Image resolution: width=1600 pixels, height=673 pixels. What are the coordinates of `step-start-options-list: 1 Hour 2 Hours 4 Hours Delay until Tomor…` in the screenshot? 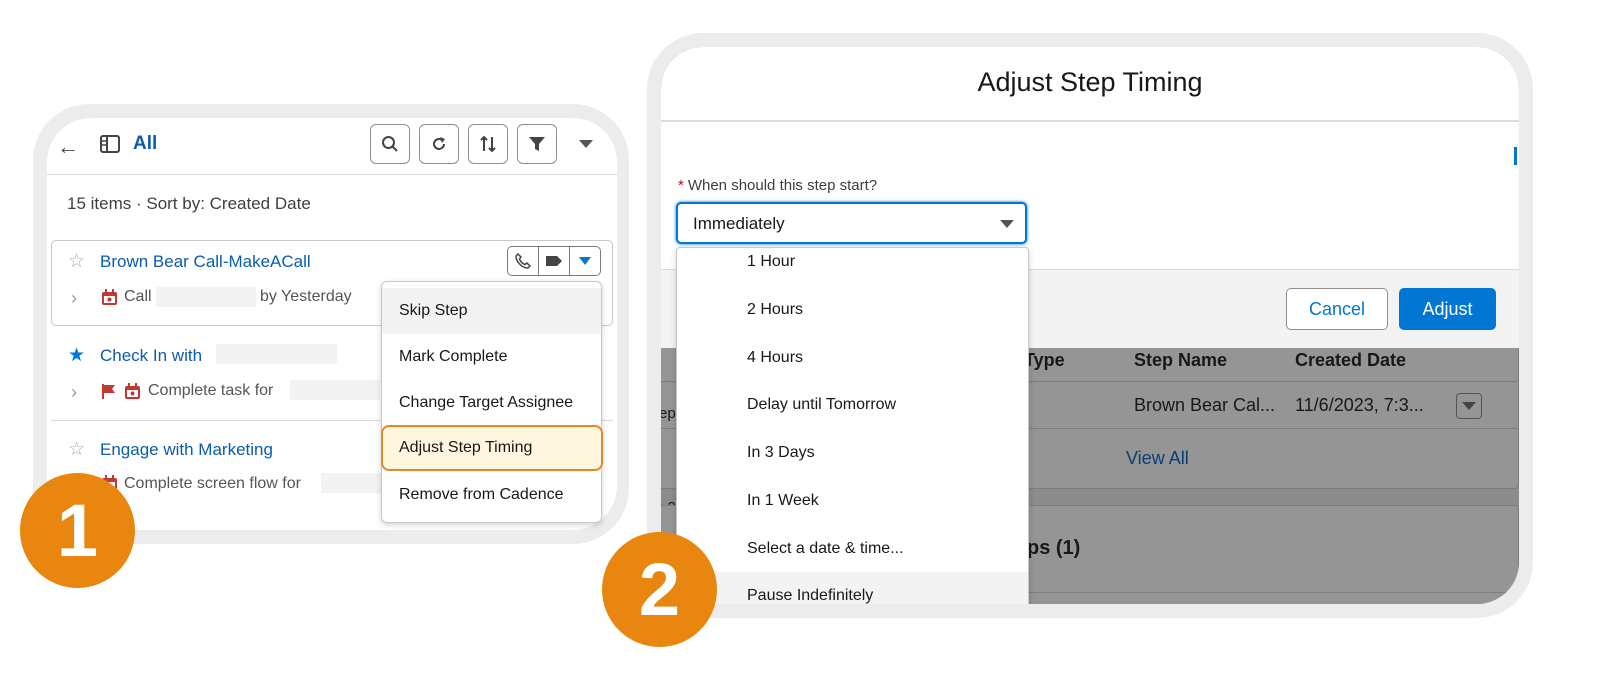 It's located at (852, 425).